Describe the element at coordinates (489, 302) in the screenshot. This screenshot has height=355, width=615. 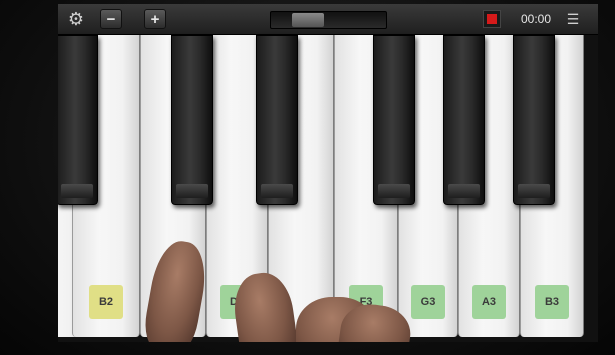
I see `key-label: A3` at that location.